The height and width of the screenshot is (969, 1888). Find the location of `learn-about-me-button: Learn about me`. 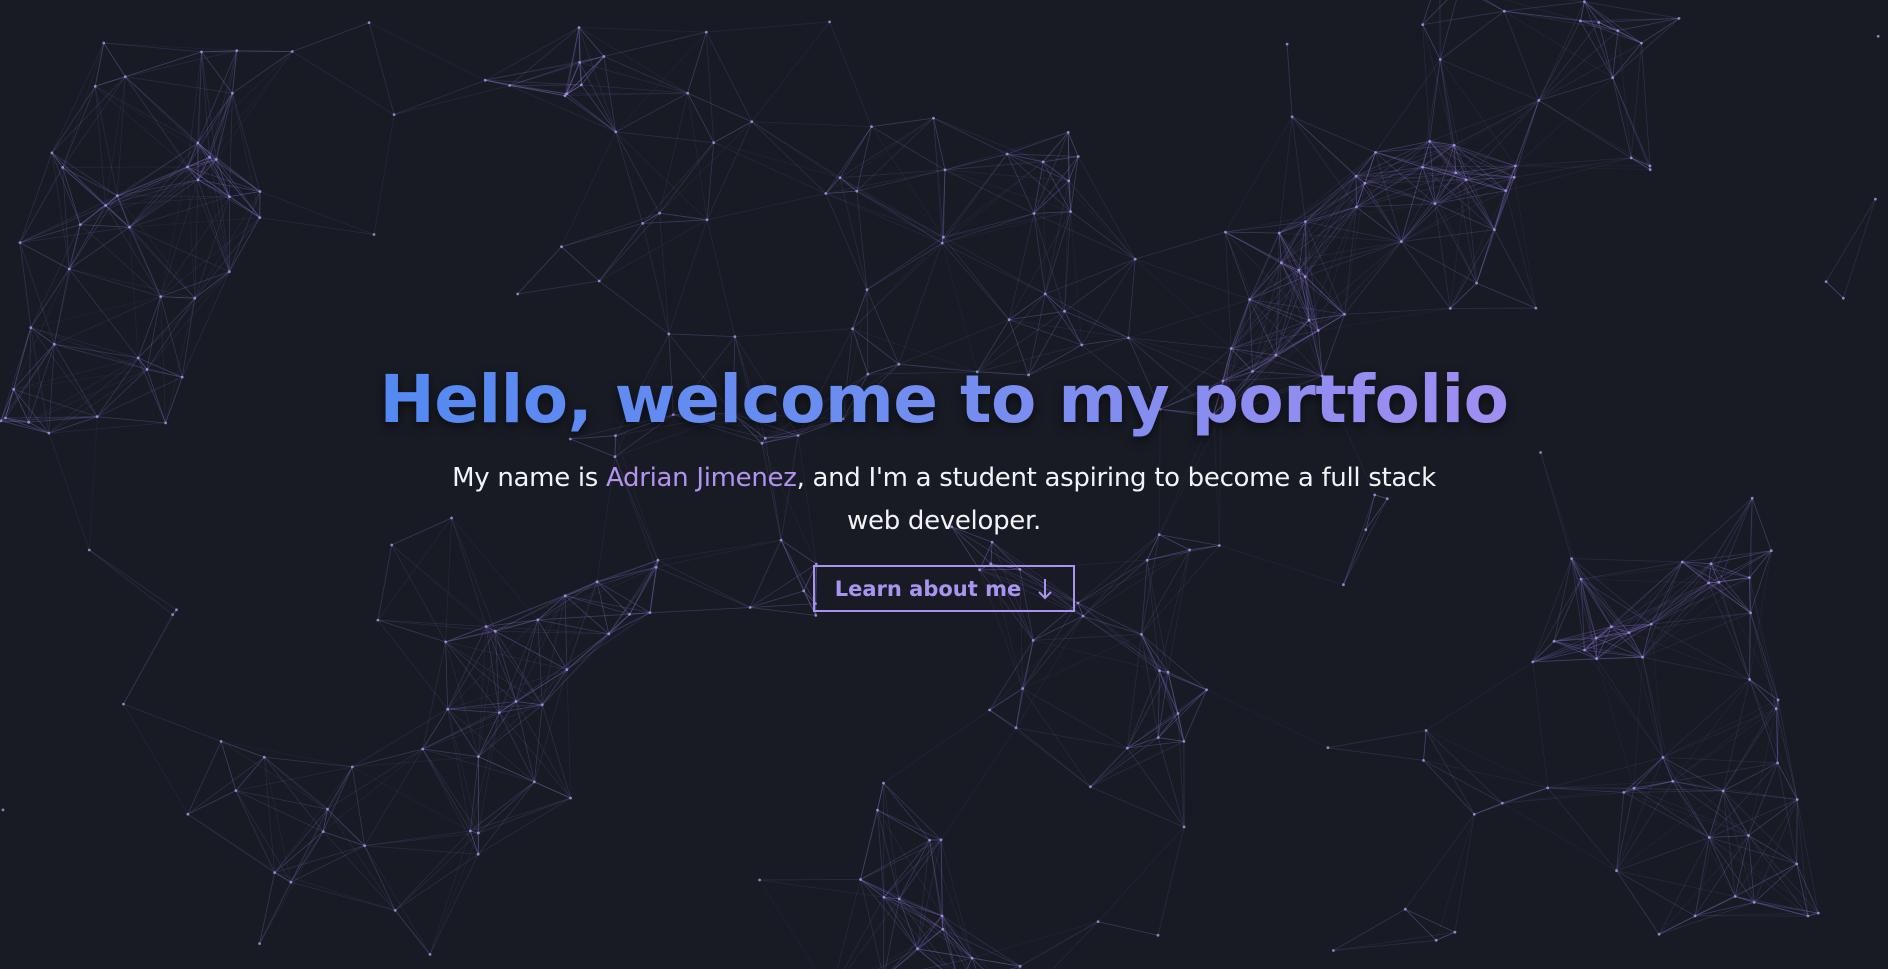

learn-about-me-button: Learn about me is located at coordinates (944, 588).